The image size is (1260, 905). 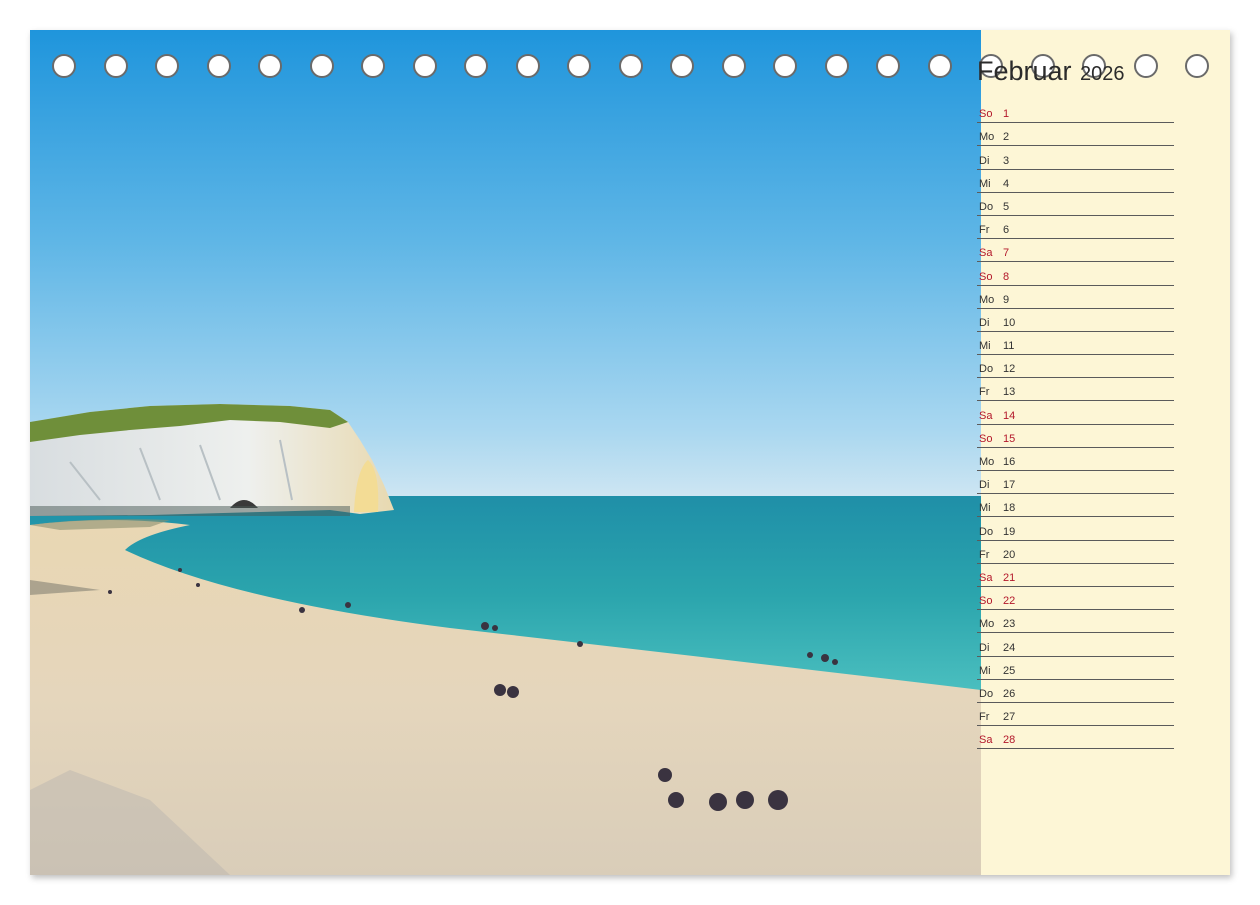 What do you see at coordinates (1075, 668) in the screenshot?
I see `day-row: Mi 25` at bounding box center [1075, 668].